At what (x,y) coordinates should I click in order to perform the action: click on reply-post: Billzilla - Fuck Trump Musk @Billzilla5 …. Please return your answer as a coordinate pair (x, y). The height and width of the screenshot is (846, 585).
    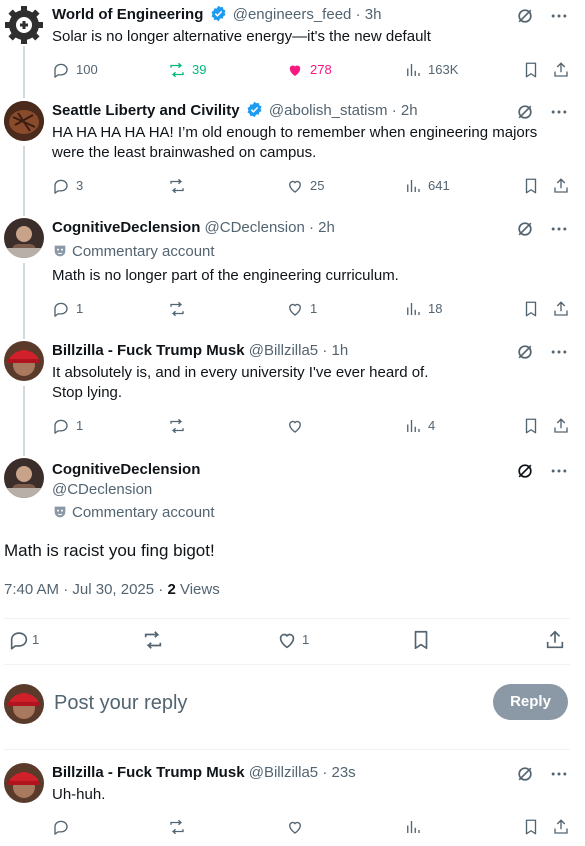
    Looking at the image, I should click on (292, 803).